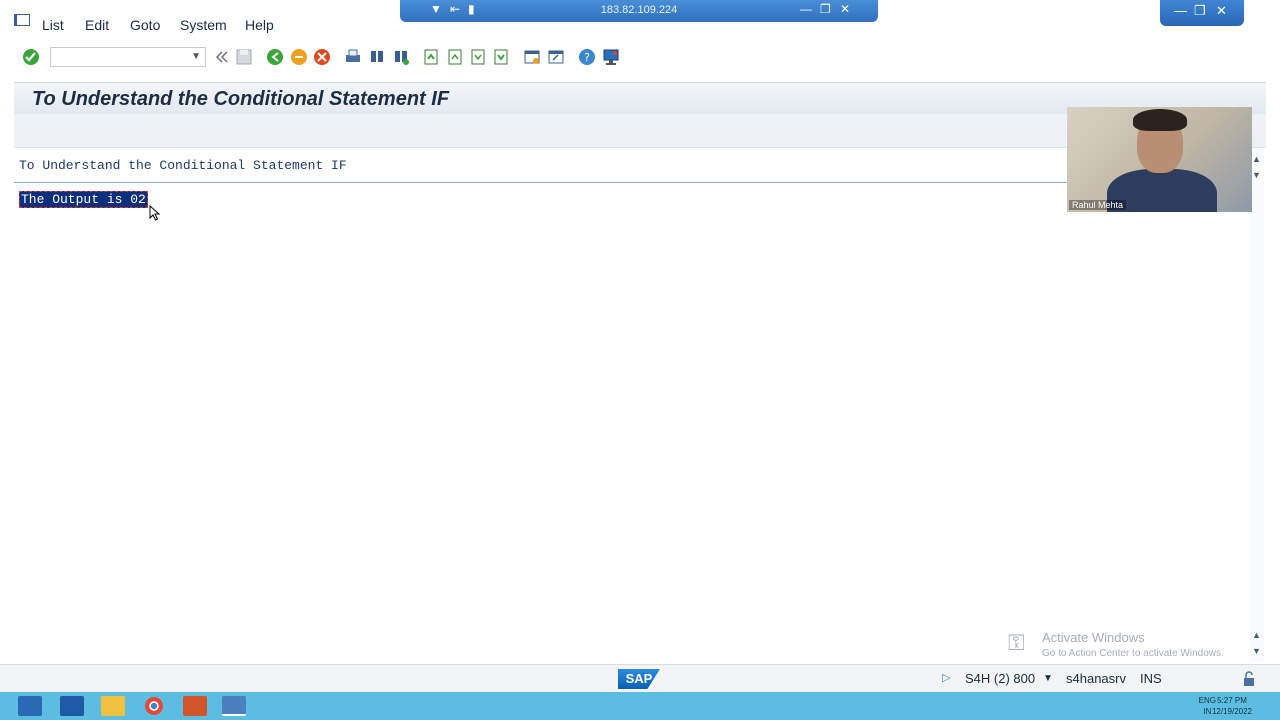 The image size is (1280, 720). Describe the element at coordinates (275, 57) in the screenshot. I see `back-icon` at that location.